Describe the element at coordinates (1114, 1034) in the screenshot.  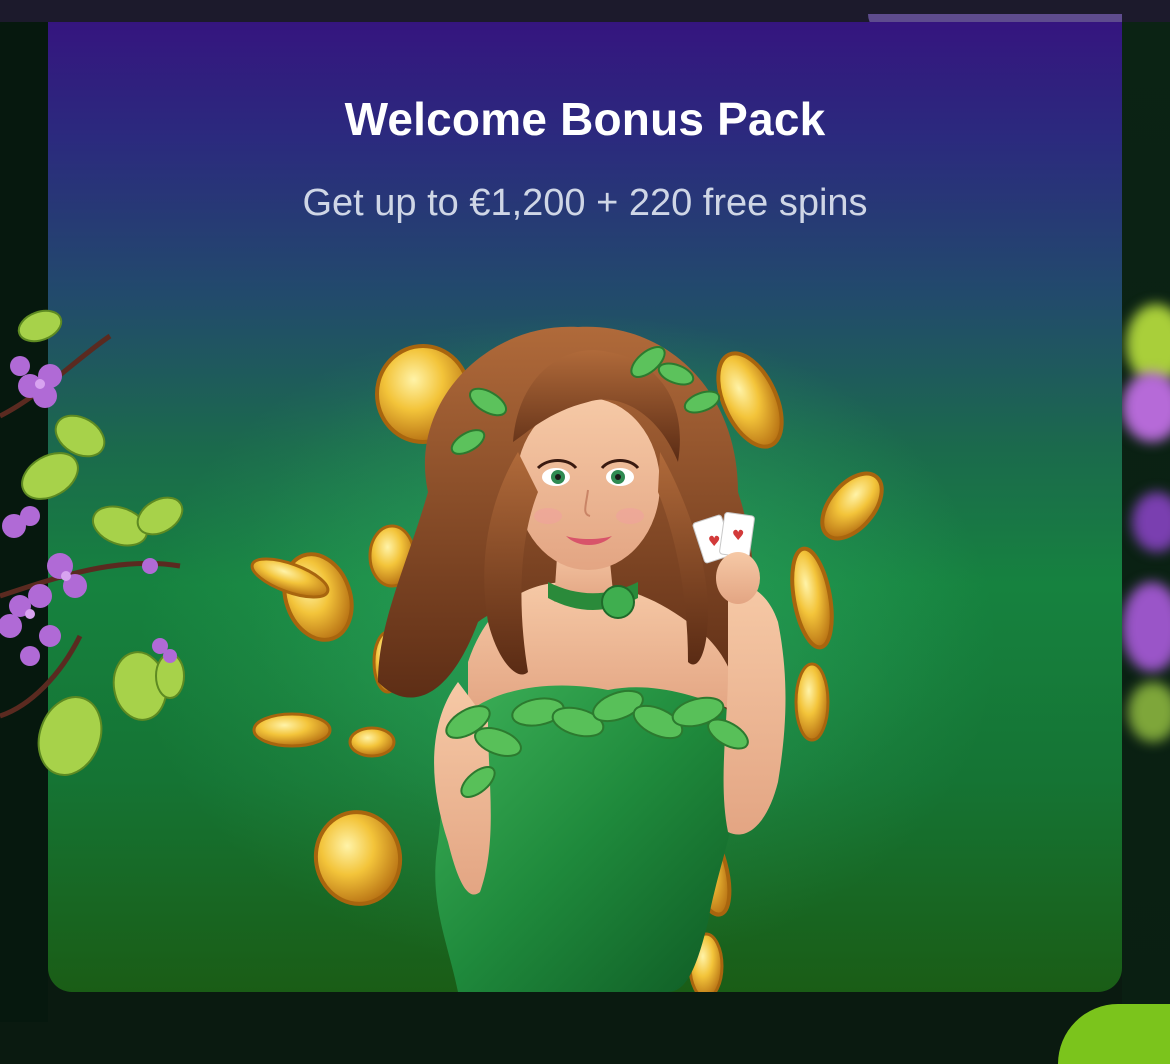
I see `accent-button-corner` at that location.